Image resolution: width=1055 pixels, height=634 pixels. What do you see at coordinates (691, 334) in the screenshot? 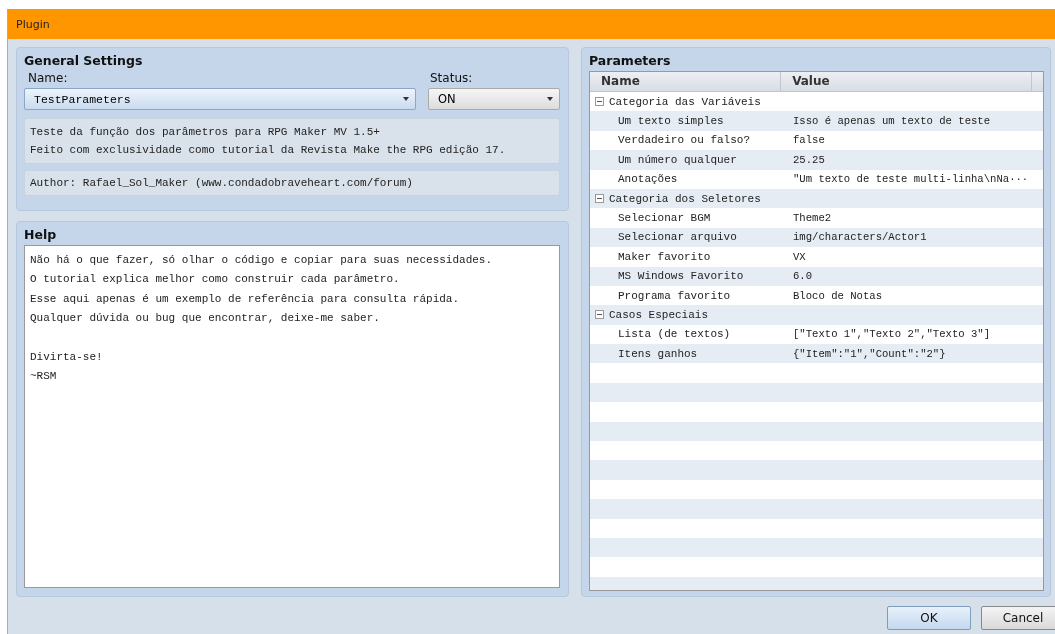
I see `parameter-name: Lista (de textos)` at bounding box center [691, 334].